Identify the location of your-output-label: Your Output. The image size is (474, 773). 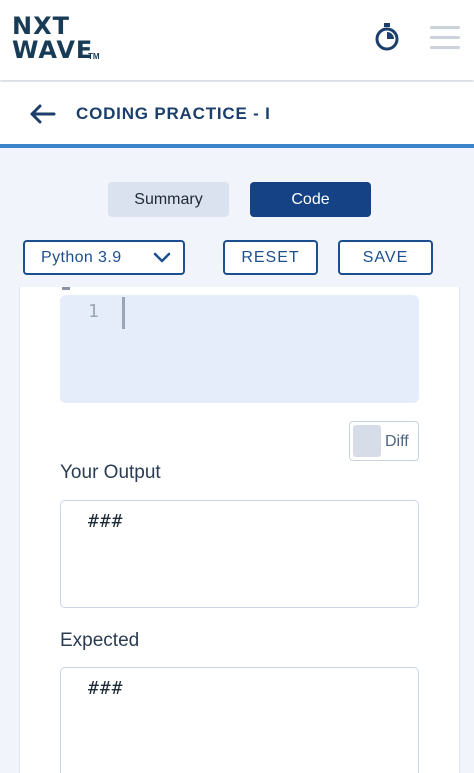
(110, 472).